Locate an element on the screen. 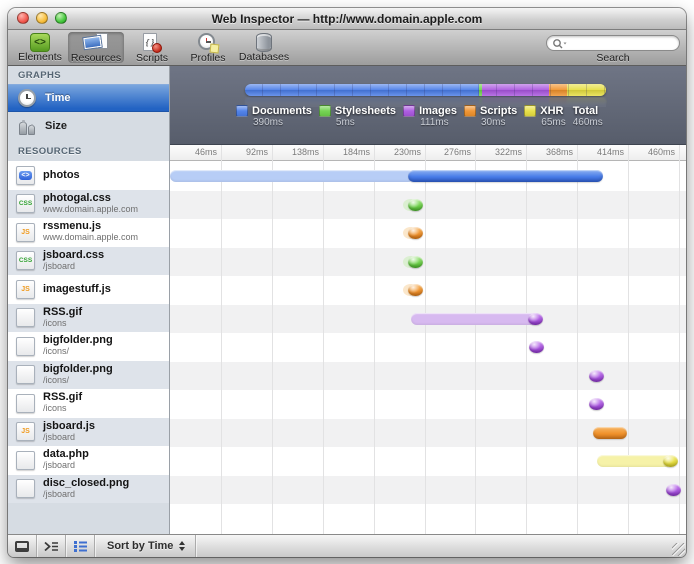  latency-bar-documents is located at coordinates (292, 176).